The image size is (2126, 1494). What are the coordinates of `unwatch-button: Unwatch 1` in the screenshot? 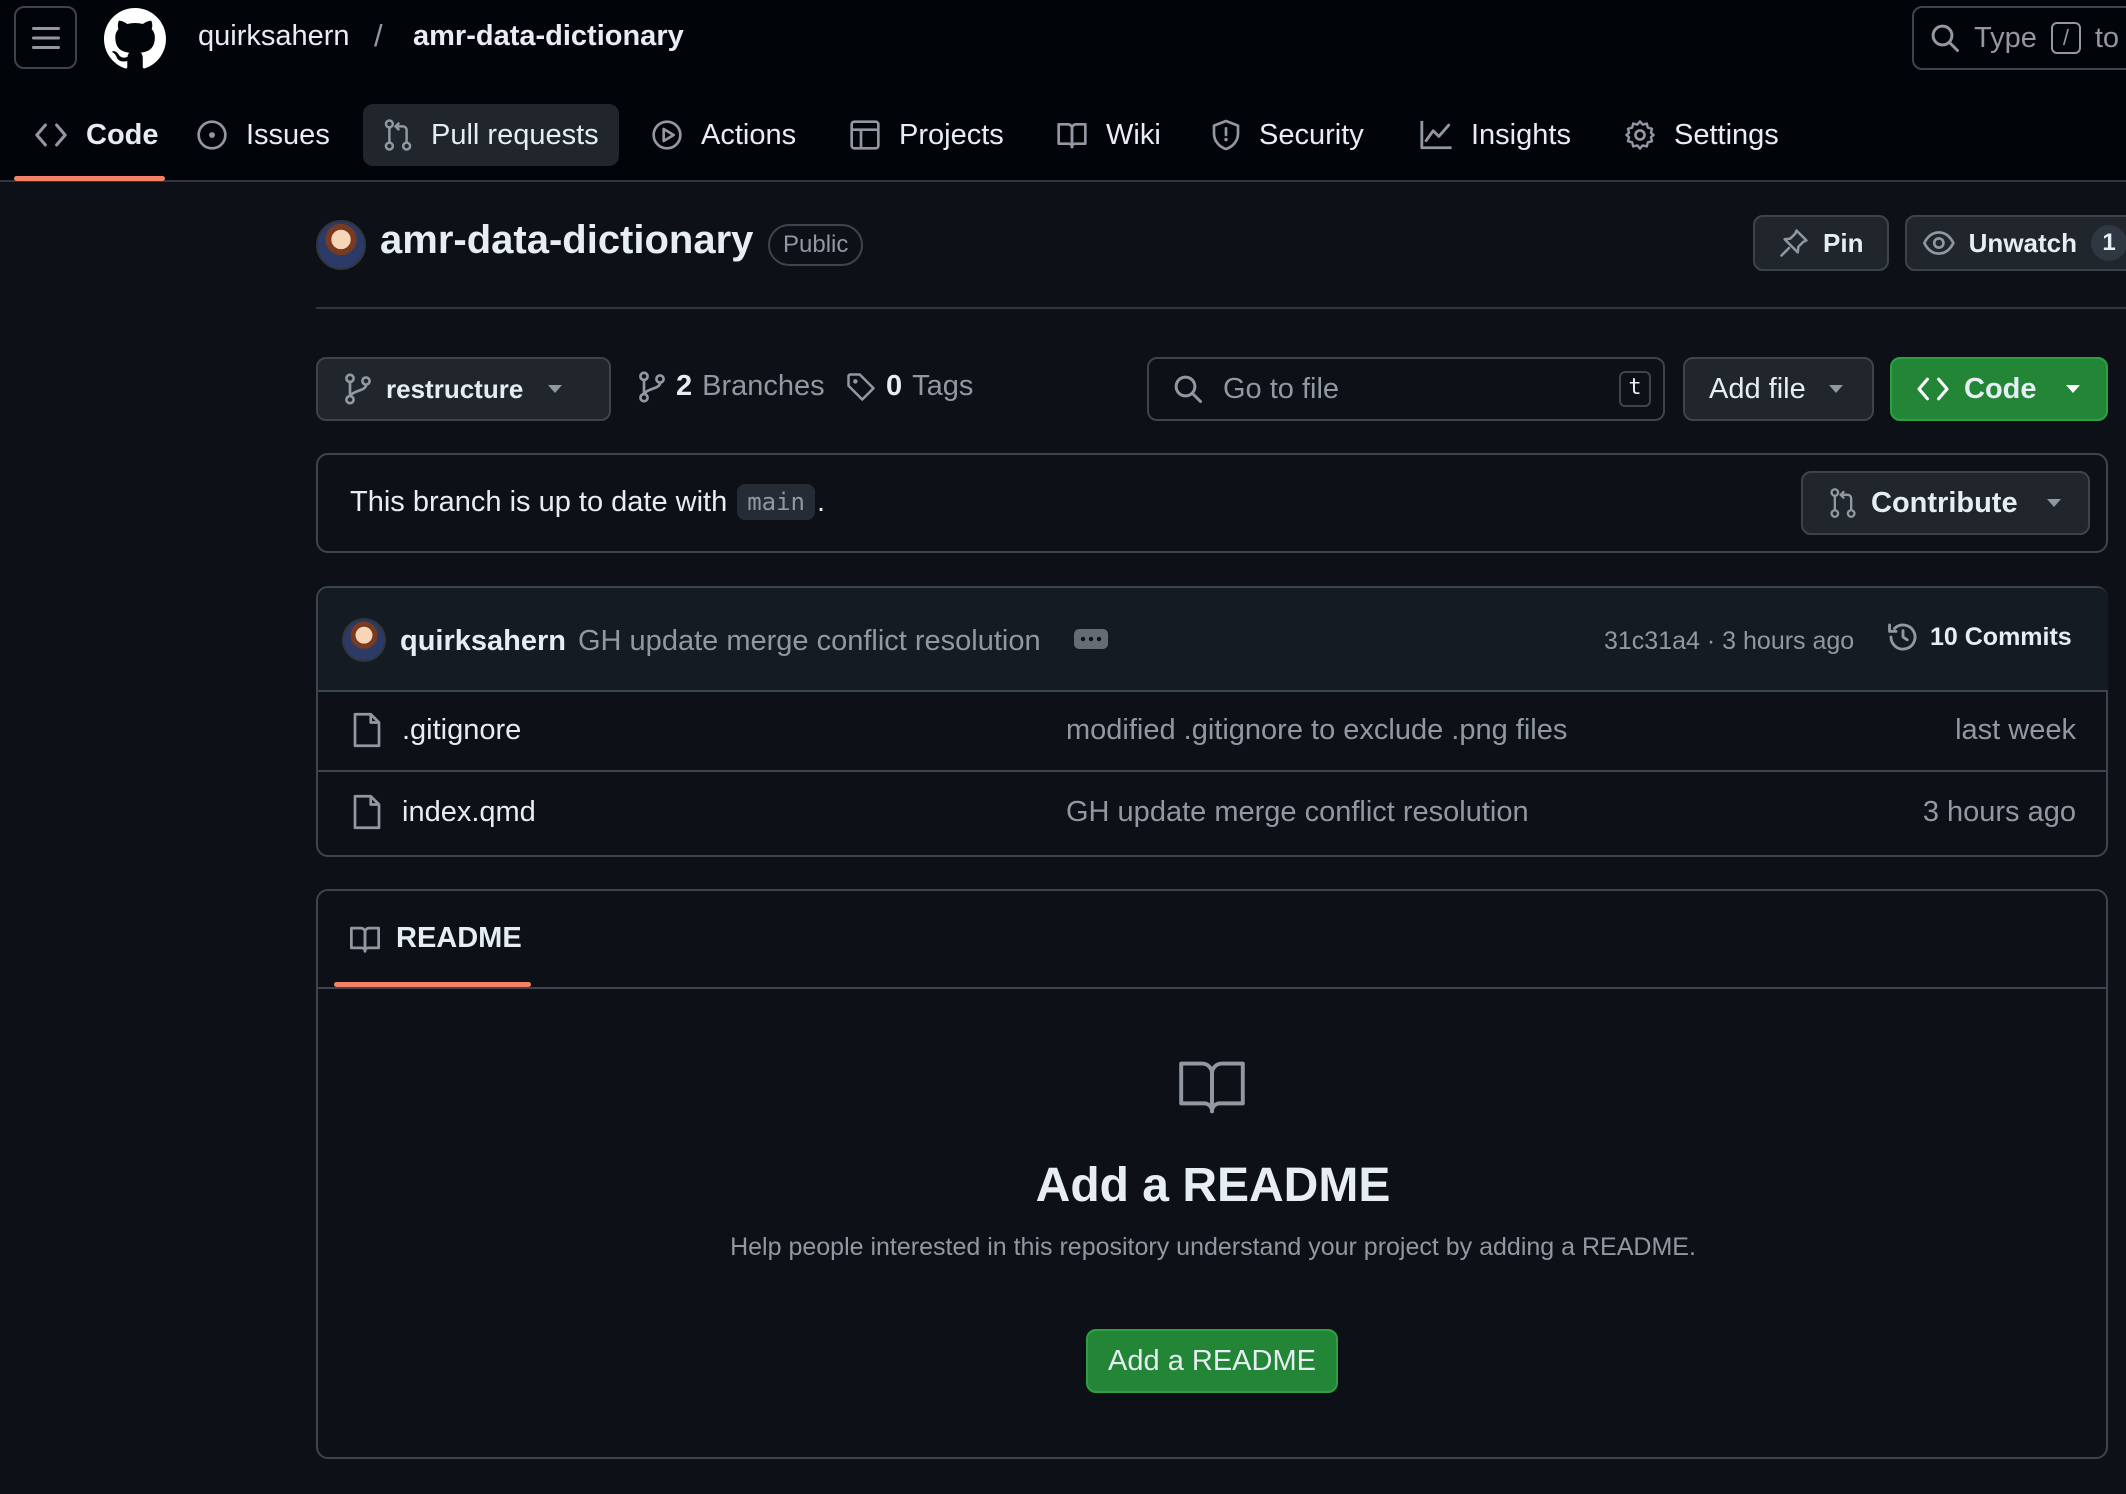 It's located at (2015, 243).